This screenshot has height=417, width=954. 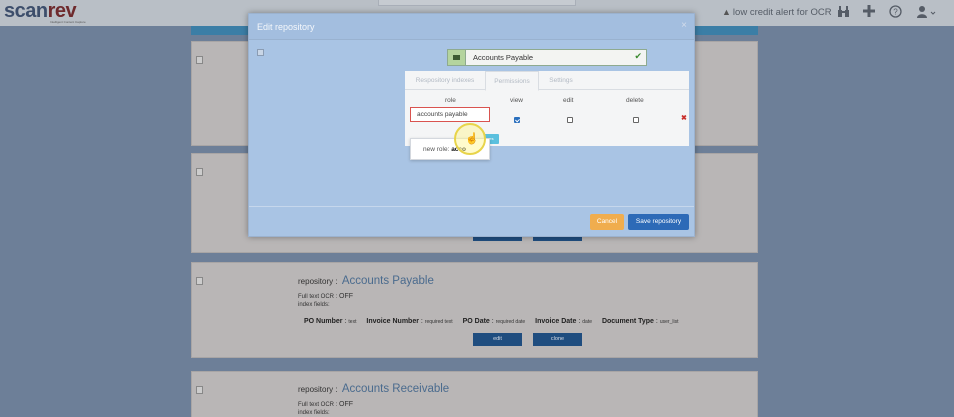 What do you see at coordinates (568, 100) in the screenshot?
I see `column-header-edit: edit` at bounding box center [568, 100].